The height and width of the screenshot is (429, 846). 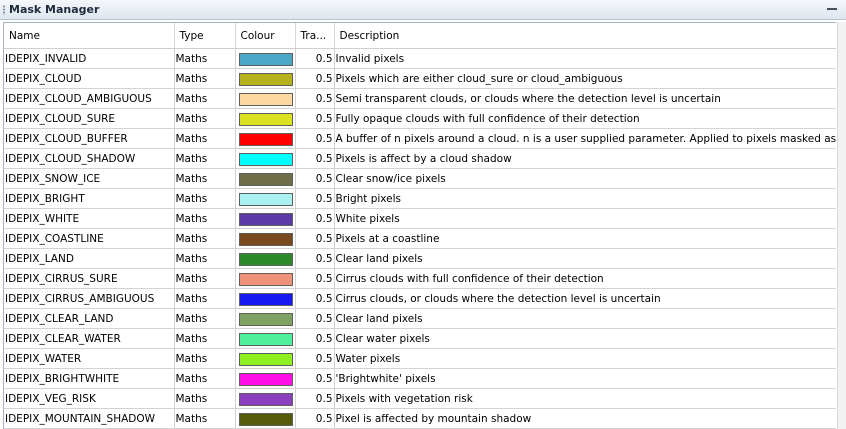 What do you see at coordinates (89, 318) in the screenshot?
I see `mask-name-cell: IDEPIX_CLEAR_LAND` at bounding box center [89, 318].